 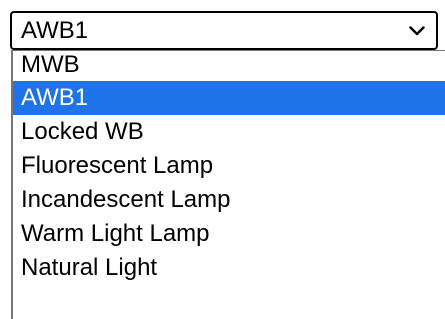 I want to click on option-label: Warm Light Lamp, so click(x=115, y=233).